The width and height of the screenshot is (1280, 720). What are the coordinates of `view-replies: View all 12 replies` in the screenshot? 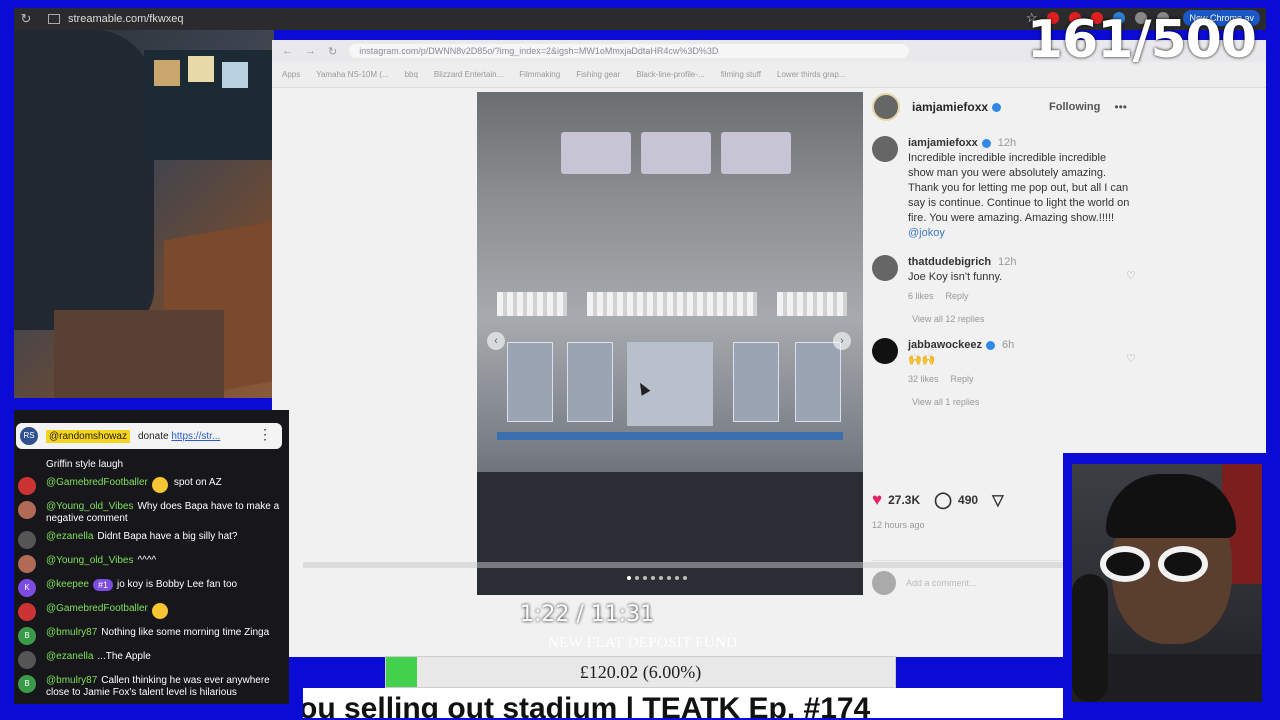 It's located at (1032, 319).